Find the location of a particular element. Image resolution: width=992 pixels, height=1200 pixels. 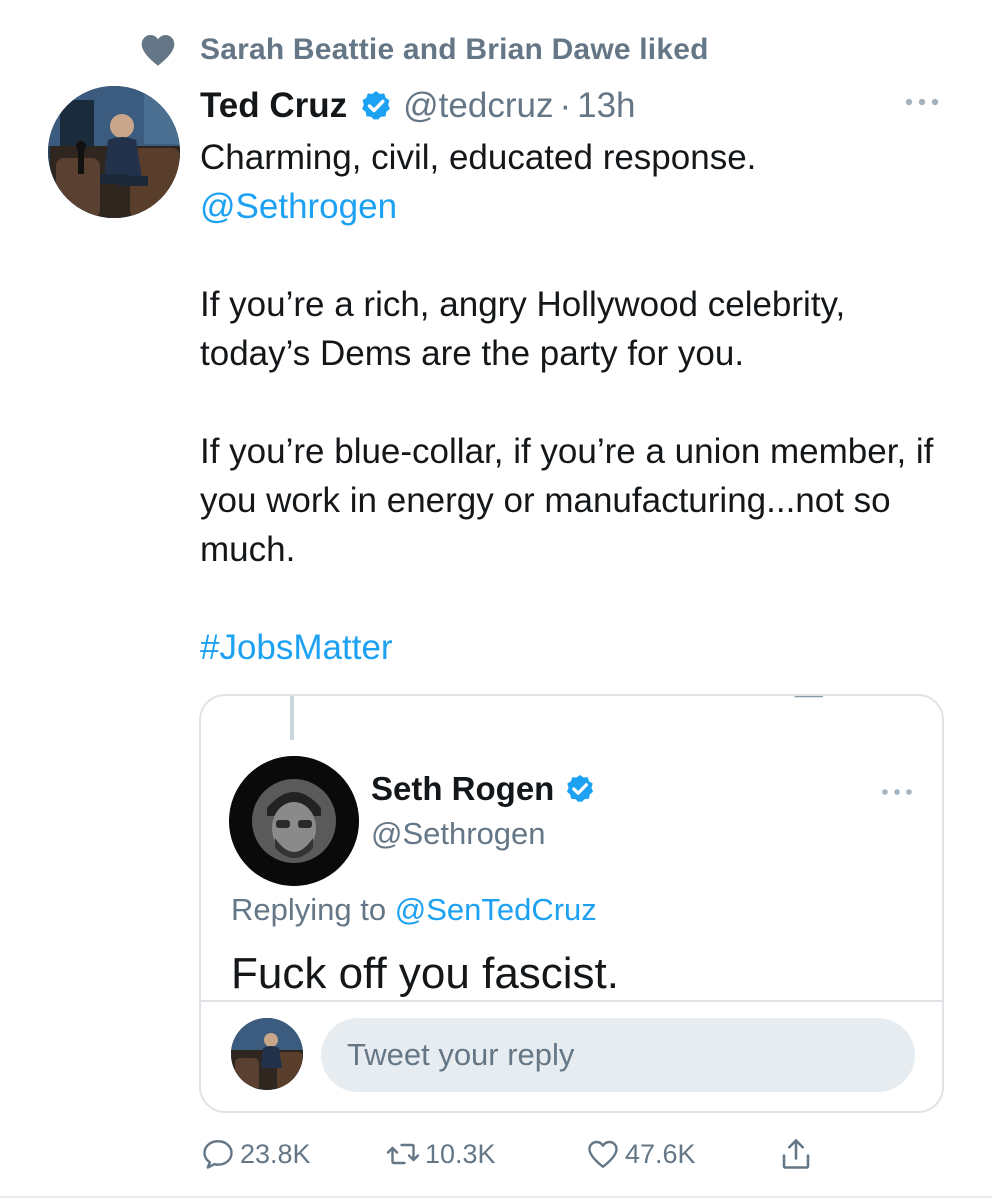

cropped-action-row-decoration is located at coordinates (808, 697).